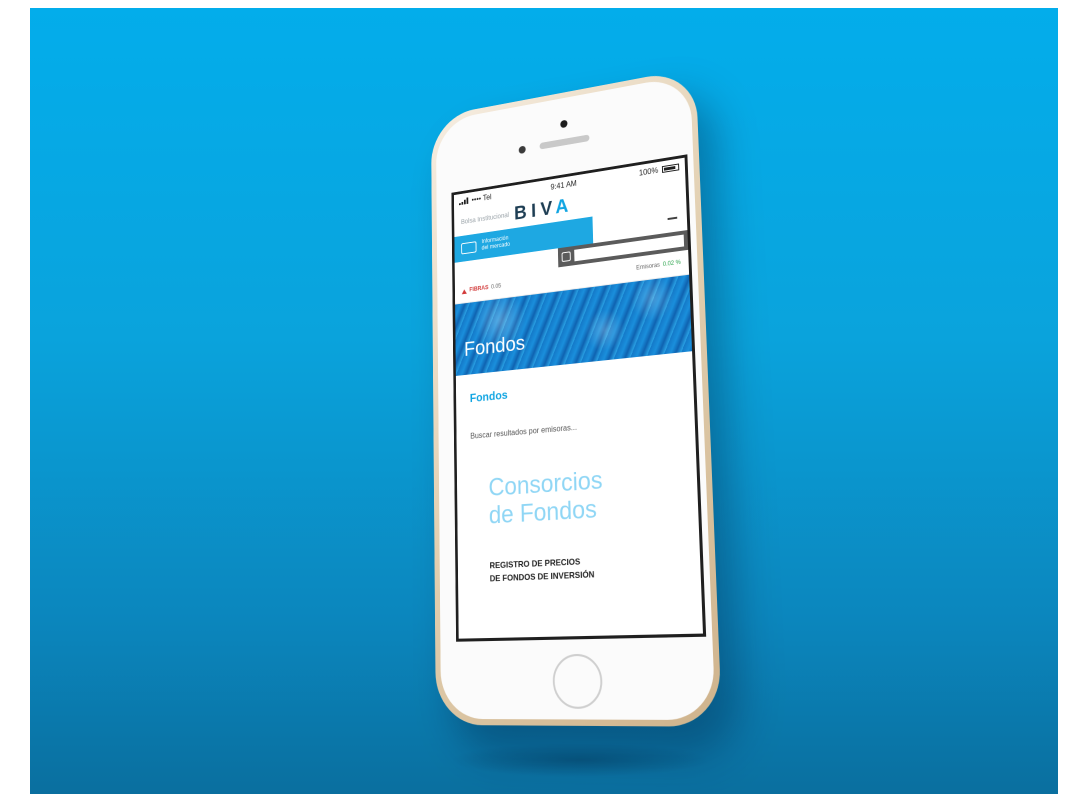  What do you see at coordinates (494, 346) in the screenshot?
I see `hero-title: Fondos` at bounding box center [494, 346].